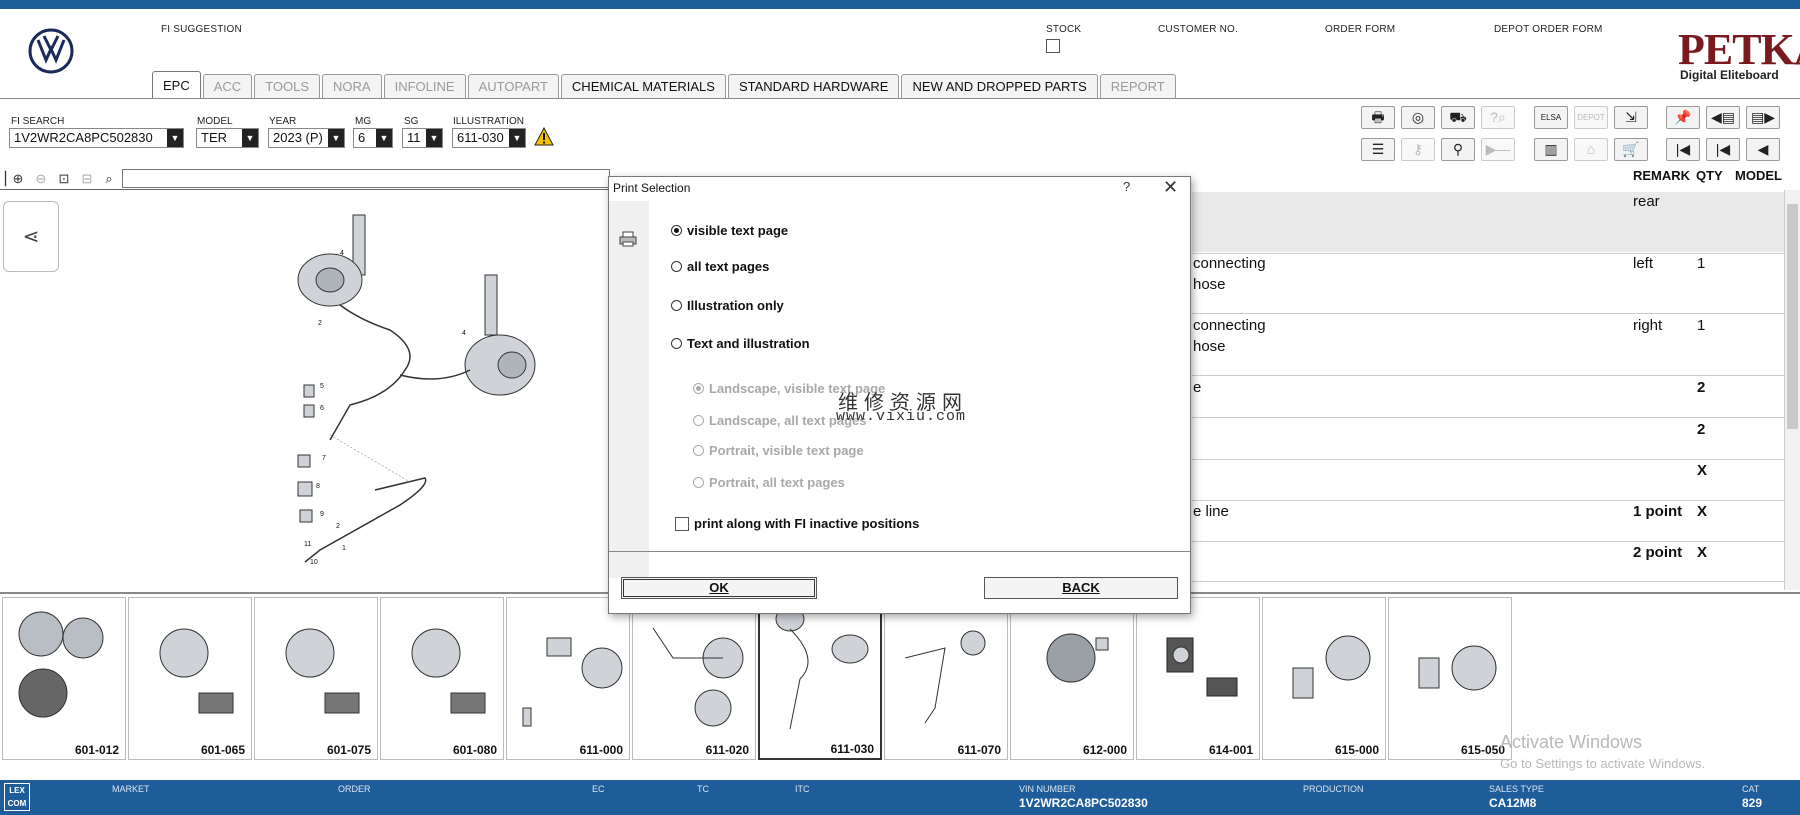 This screenshot has height=815, width=1800. Describe the element at coordinates (1458, 117) in the screenshot. I see `car-handshake-icon: ⛟` at that location.